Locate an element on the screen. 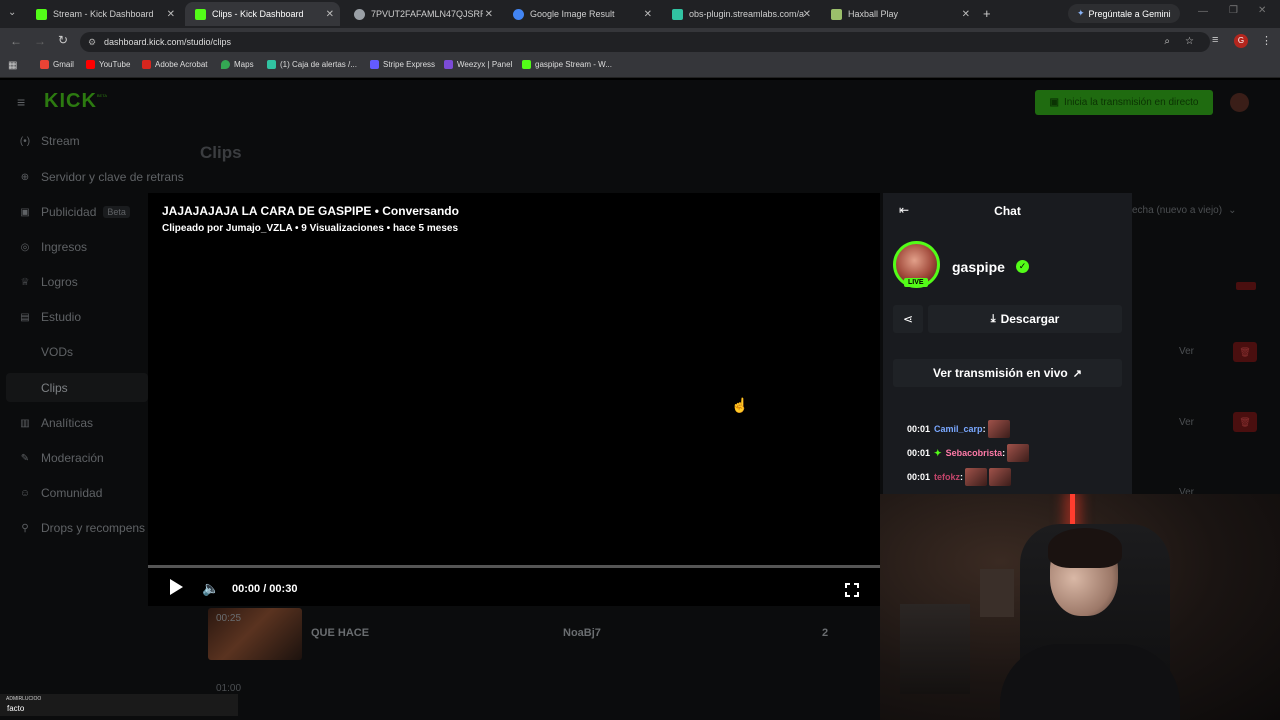  bookmark-acrobat: Adobe Acrobat is located at coordinates (174, 64).